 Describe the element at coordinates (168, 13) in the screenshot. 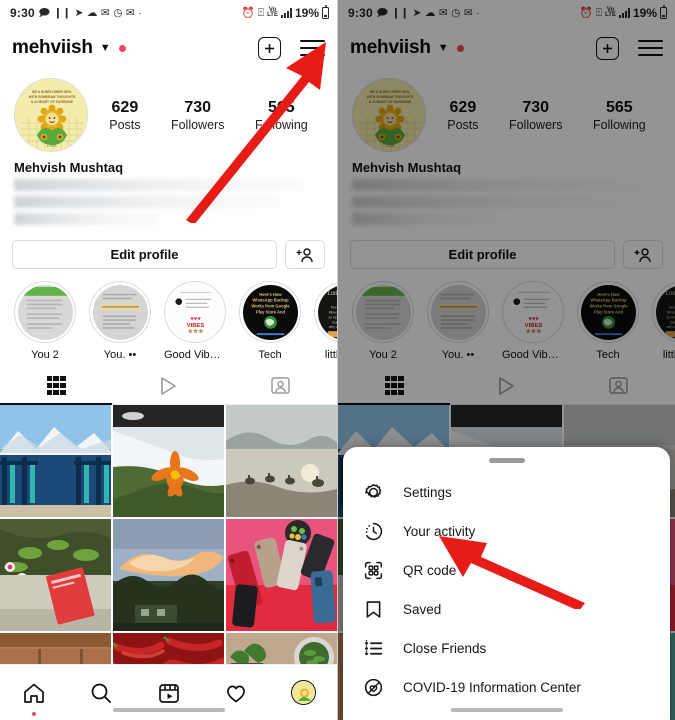

I see `status-bar: 9:30 🗩 ❙❙ ➤ ☁ ✉ ◷ ✉ · ⏰ ⍐ Vo LTE 19%` at that location.